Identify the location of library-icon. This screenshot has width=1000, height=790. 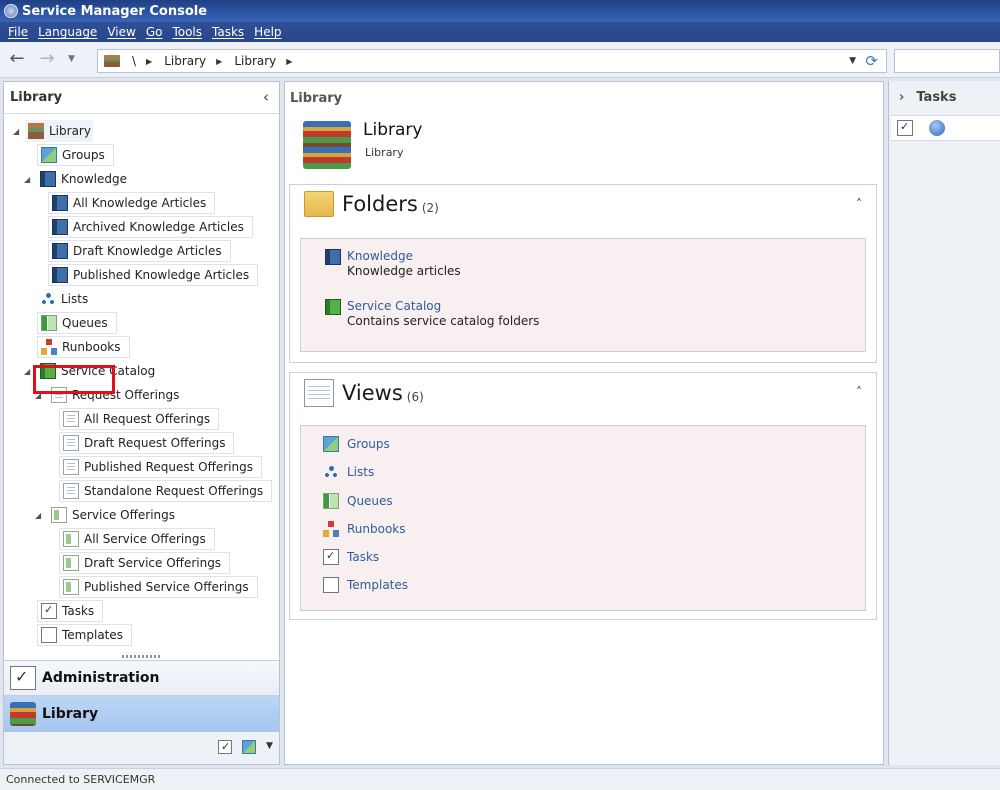
(112, 61).